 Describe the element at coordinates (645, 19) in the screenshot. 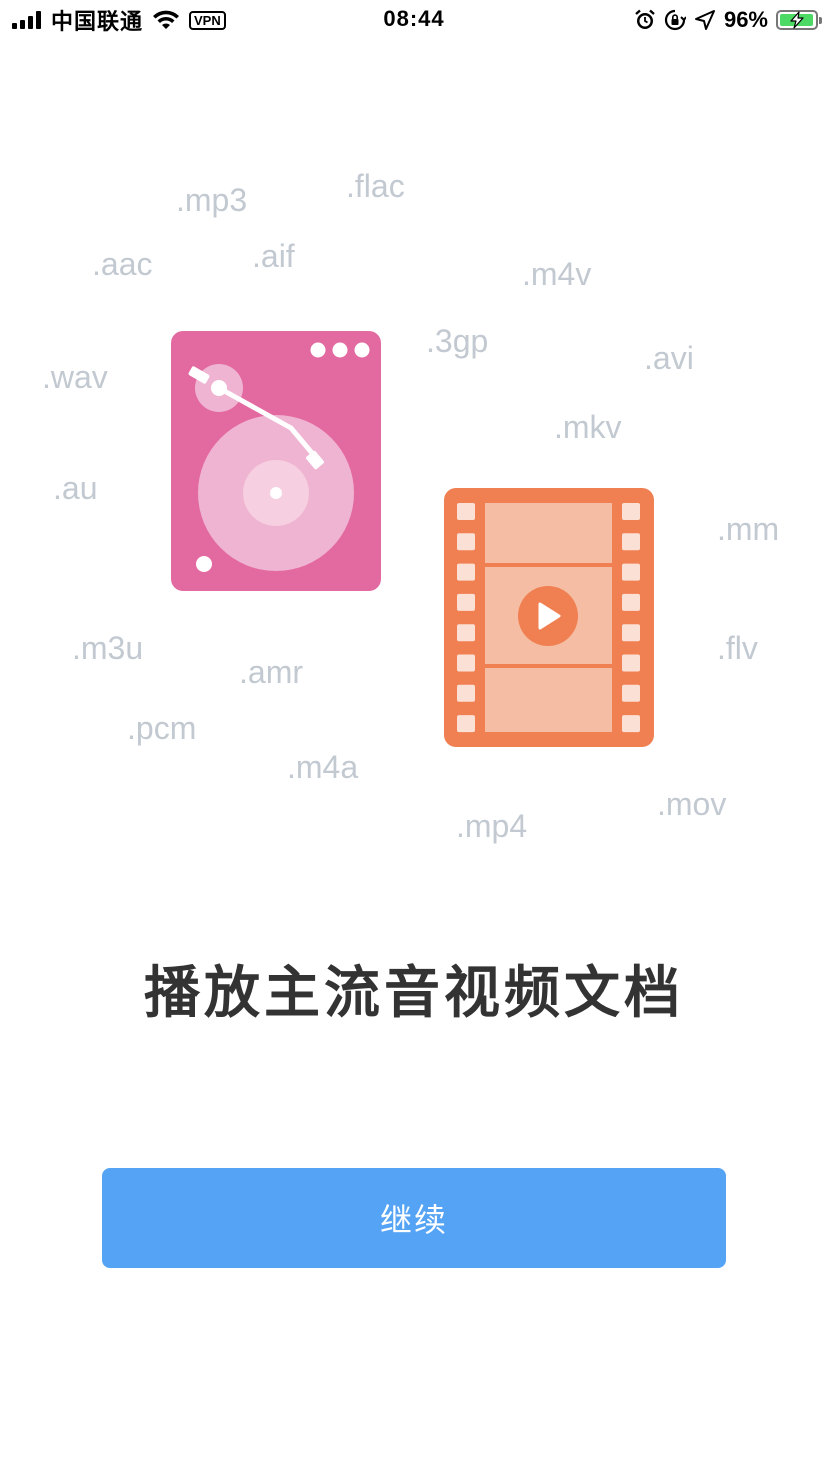

I see `alarm-icon` at that location.